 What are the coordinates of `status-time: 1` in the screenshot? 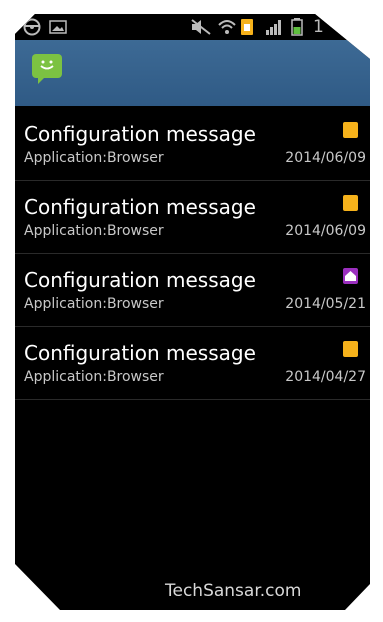 It's located at (318, 27).